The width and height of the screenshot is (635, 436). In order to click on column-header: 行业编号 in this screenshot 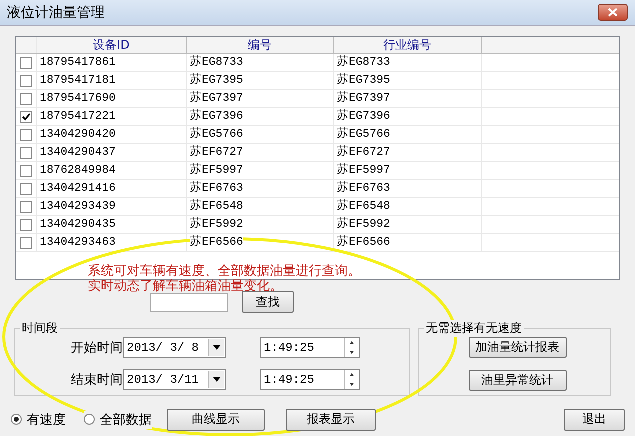, I will do `click(408, 45)`.